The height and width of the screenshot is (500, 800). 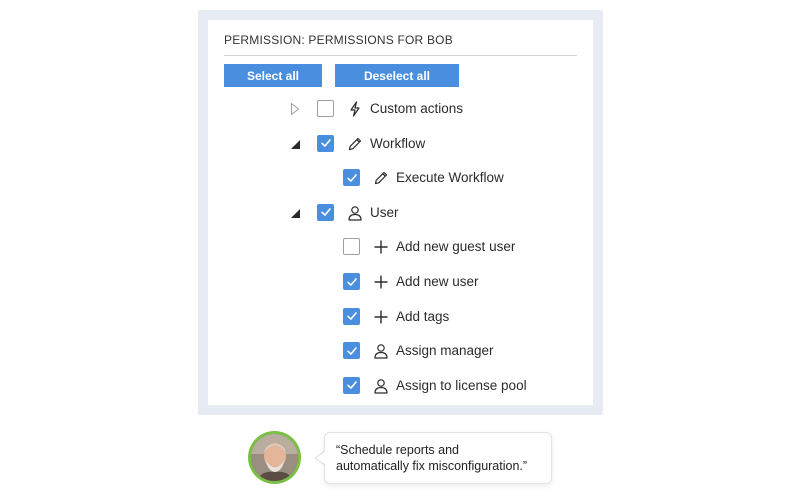 I want to click on collapsed-triangle-icon, so click(x=295, y=109).